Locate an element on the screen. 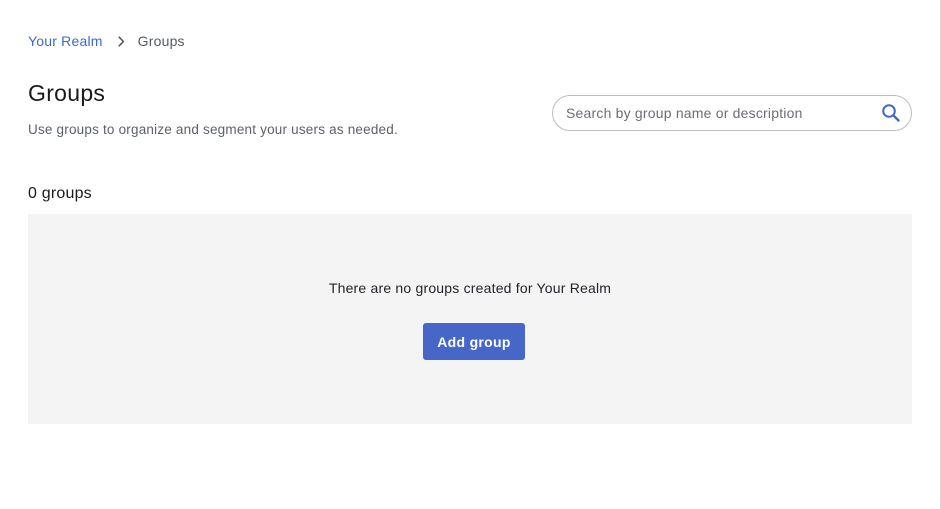 The height and width of the screenshot is (509, 941). group-count: 0 groups is located at coordinates (60, 193).